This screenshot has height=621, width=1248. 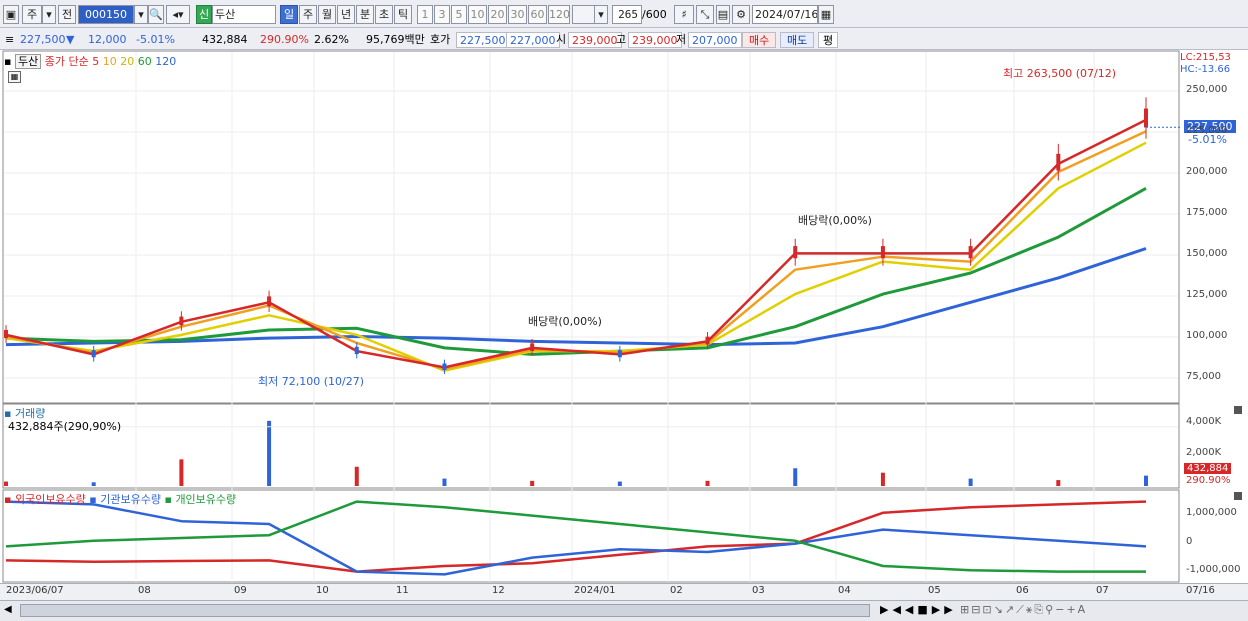 I want to click on x-axis-right-label: 07/16, so click(x=1200, y=590).